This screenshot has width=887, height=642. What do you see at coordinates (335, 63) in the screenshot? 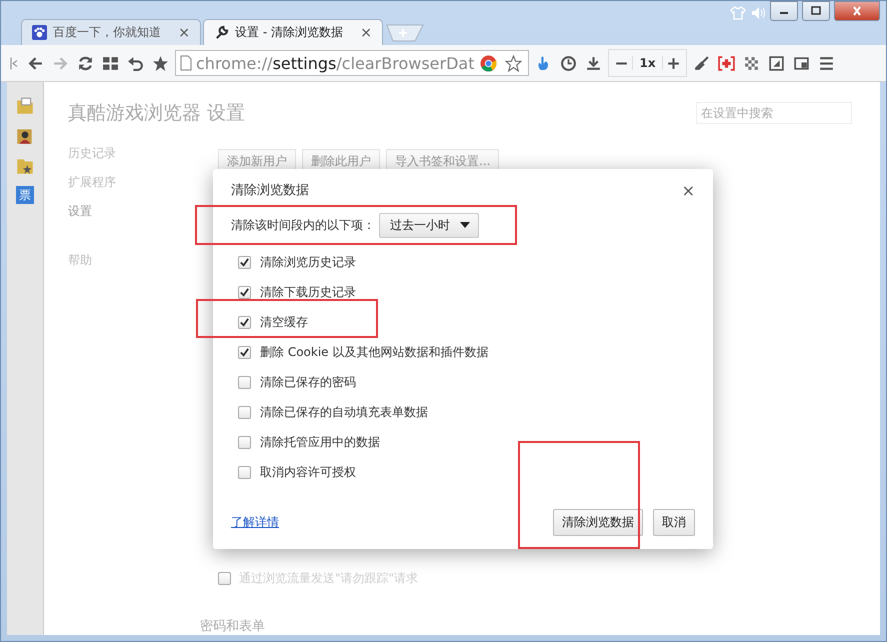
I see `url-text: chrome://settings/clearBrowserDat` at bounding box center [335, 63].